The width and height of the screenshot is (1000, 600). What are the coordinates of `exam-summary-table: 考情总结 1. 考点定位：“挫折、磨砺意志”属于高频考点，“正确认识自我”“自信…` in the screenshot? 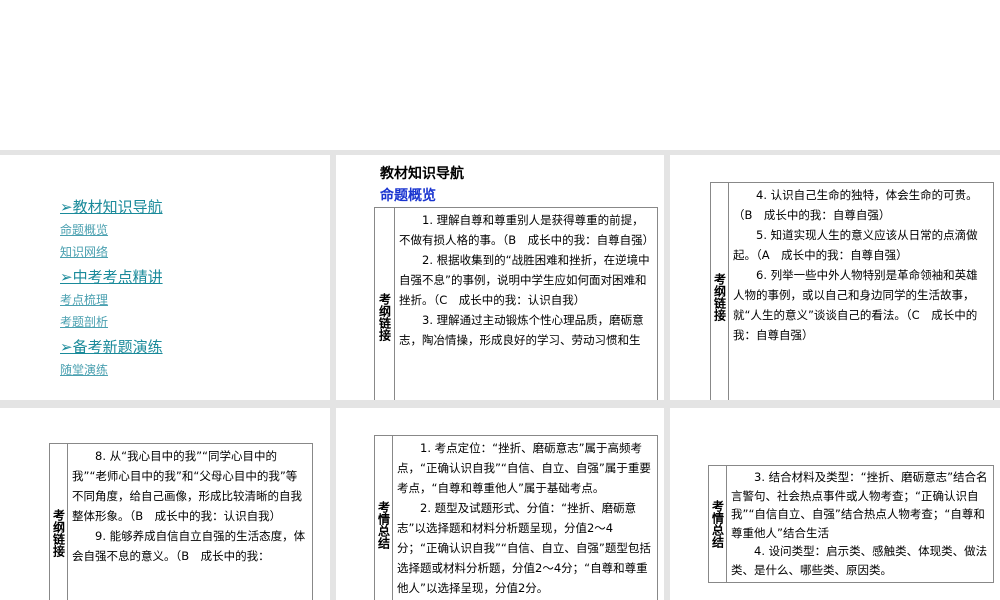 It's located at (516, 517).